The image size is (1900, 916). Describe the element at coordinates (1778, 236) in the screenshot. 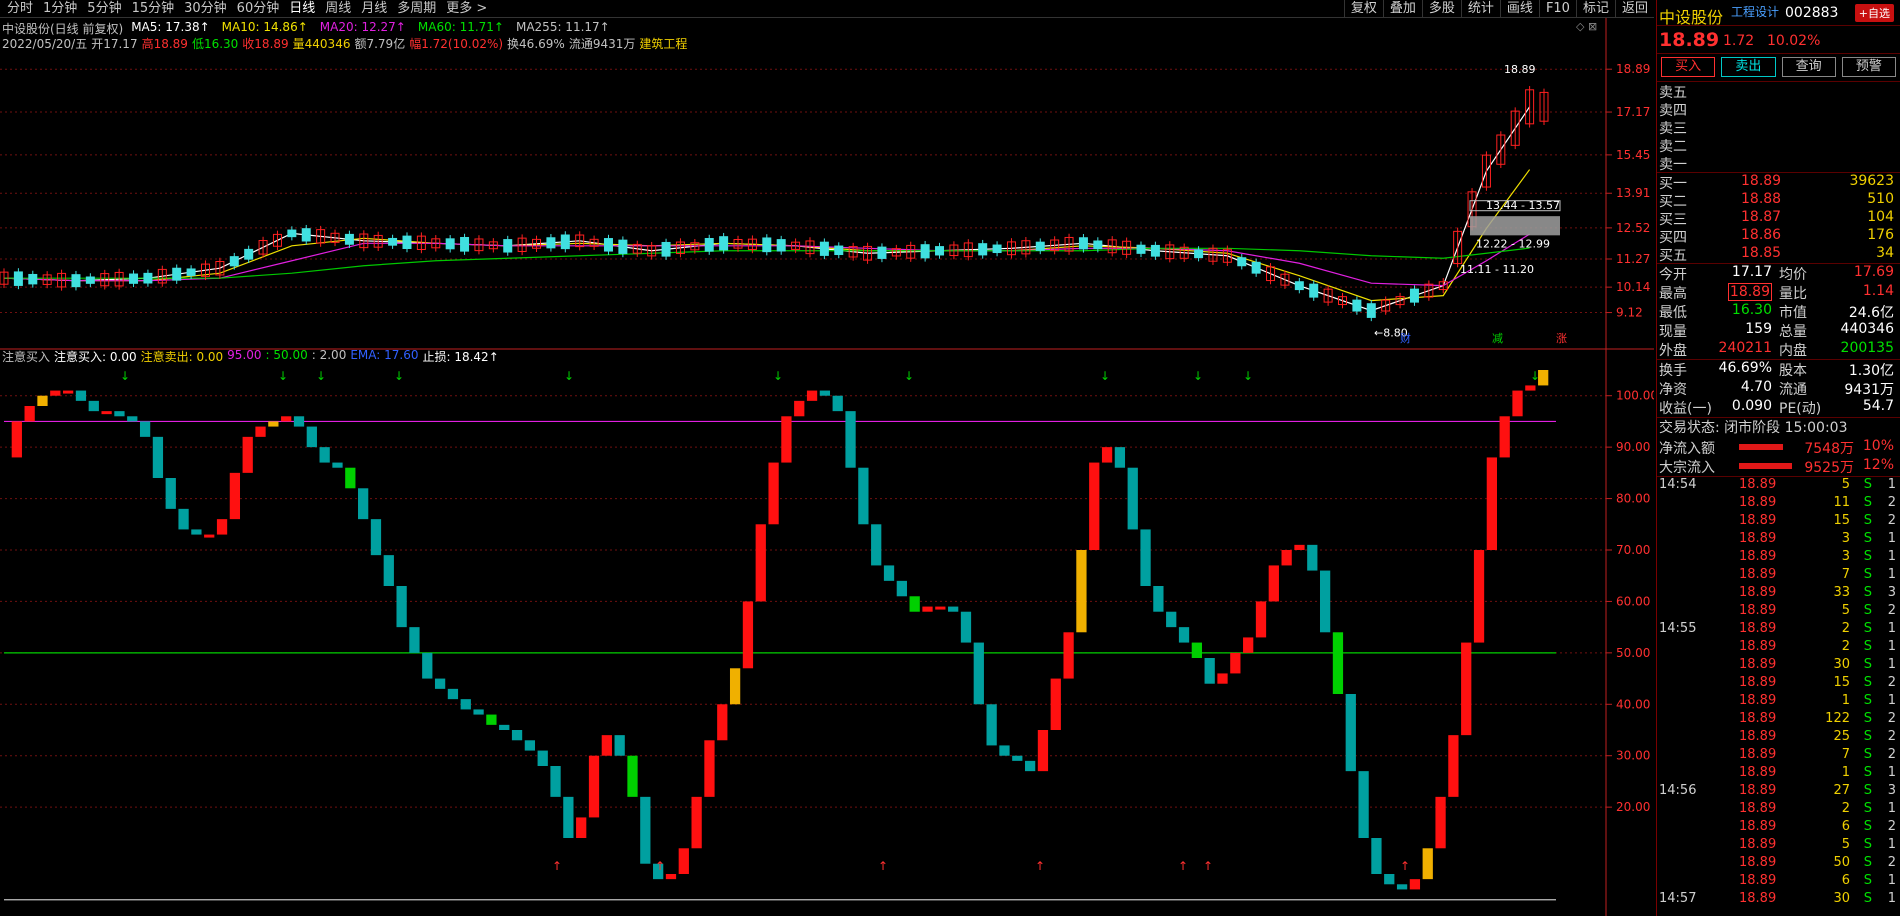

I see `orderbook-row: 买四 18.86 176` at that location.